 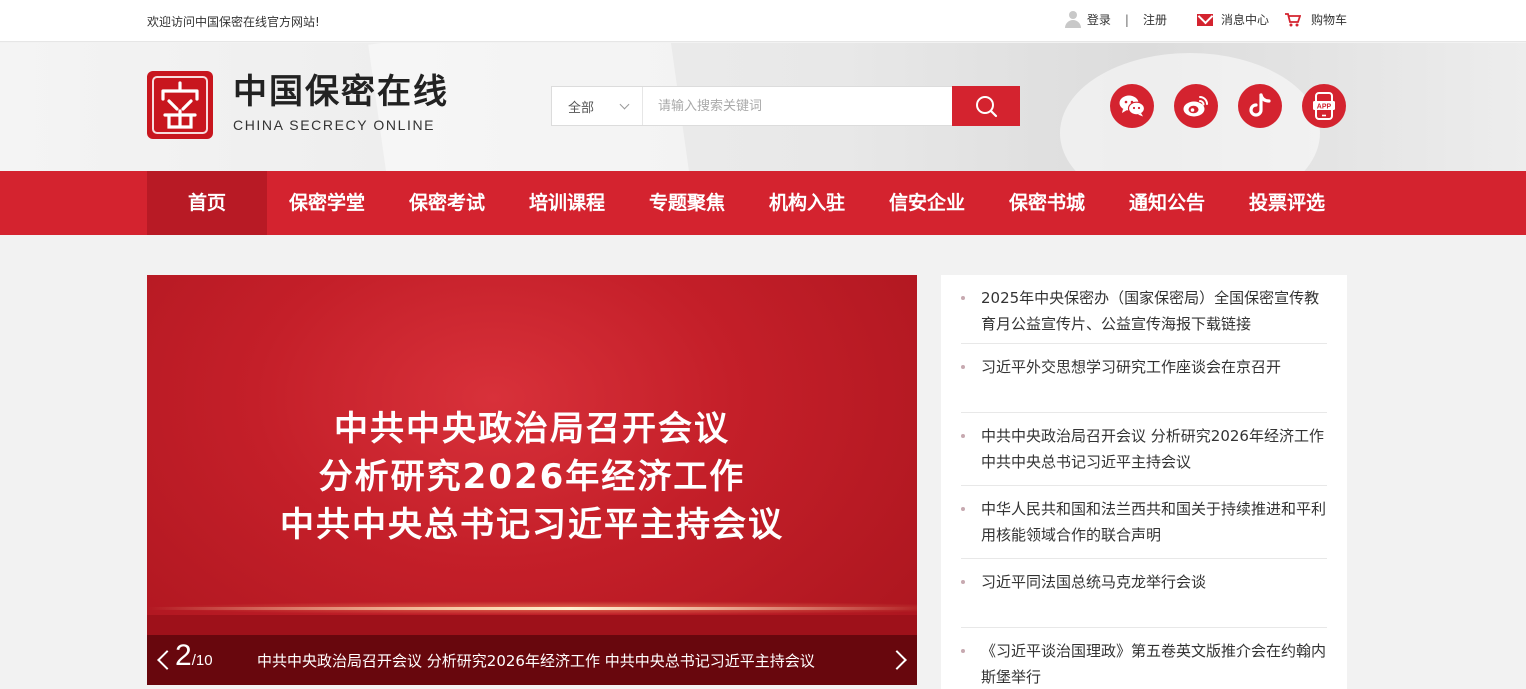 I want to click on logo-seal-icon, so click(x=180, y=105).